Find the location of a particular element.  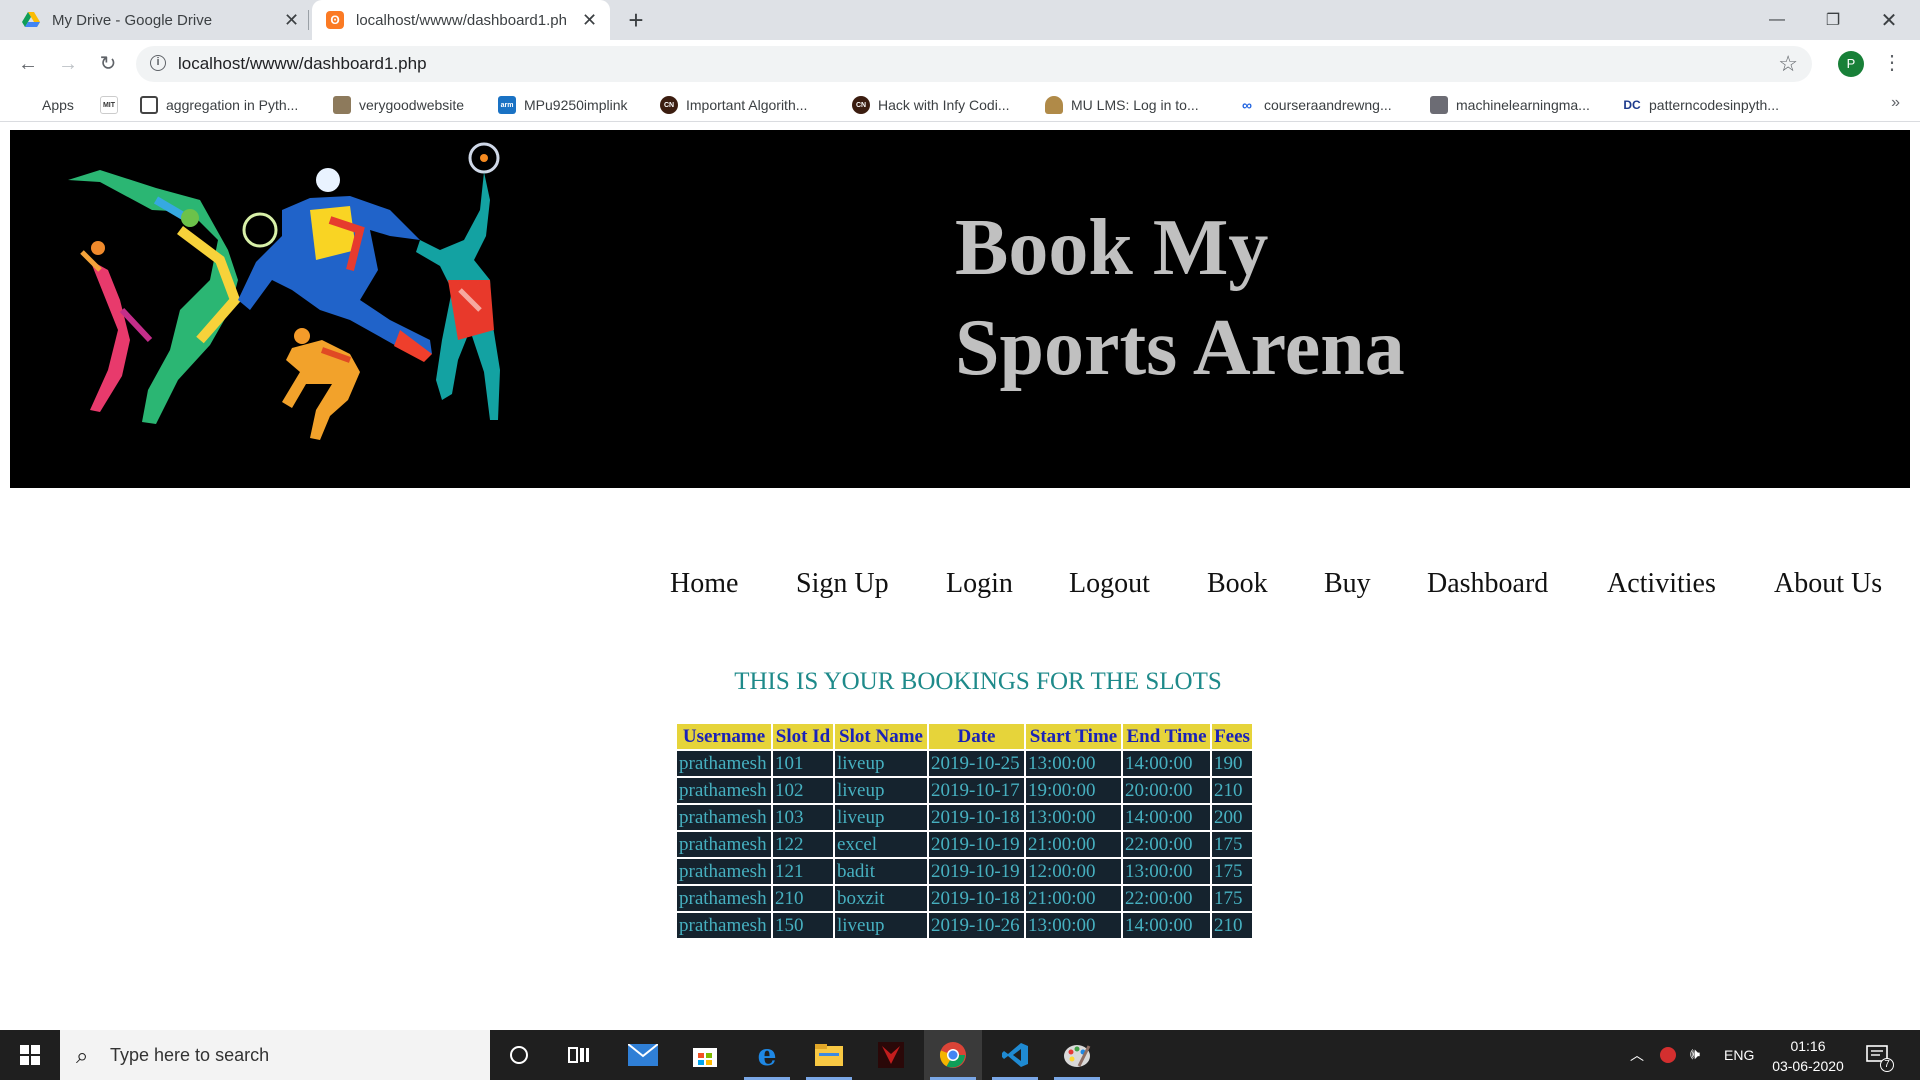

cell-end-time: 20:00:00 is located at coordinates (1166, 790).